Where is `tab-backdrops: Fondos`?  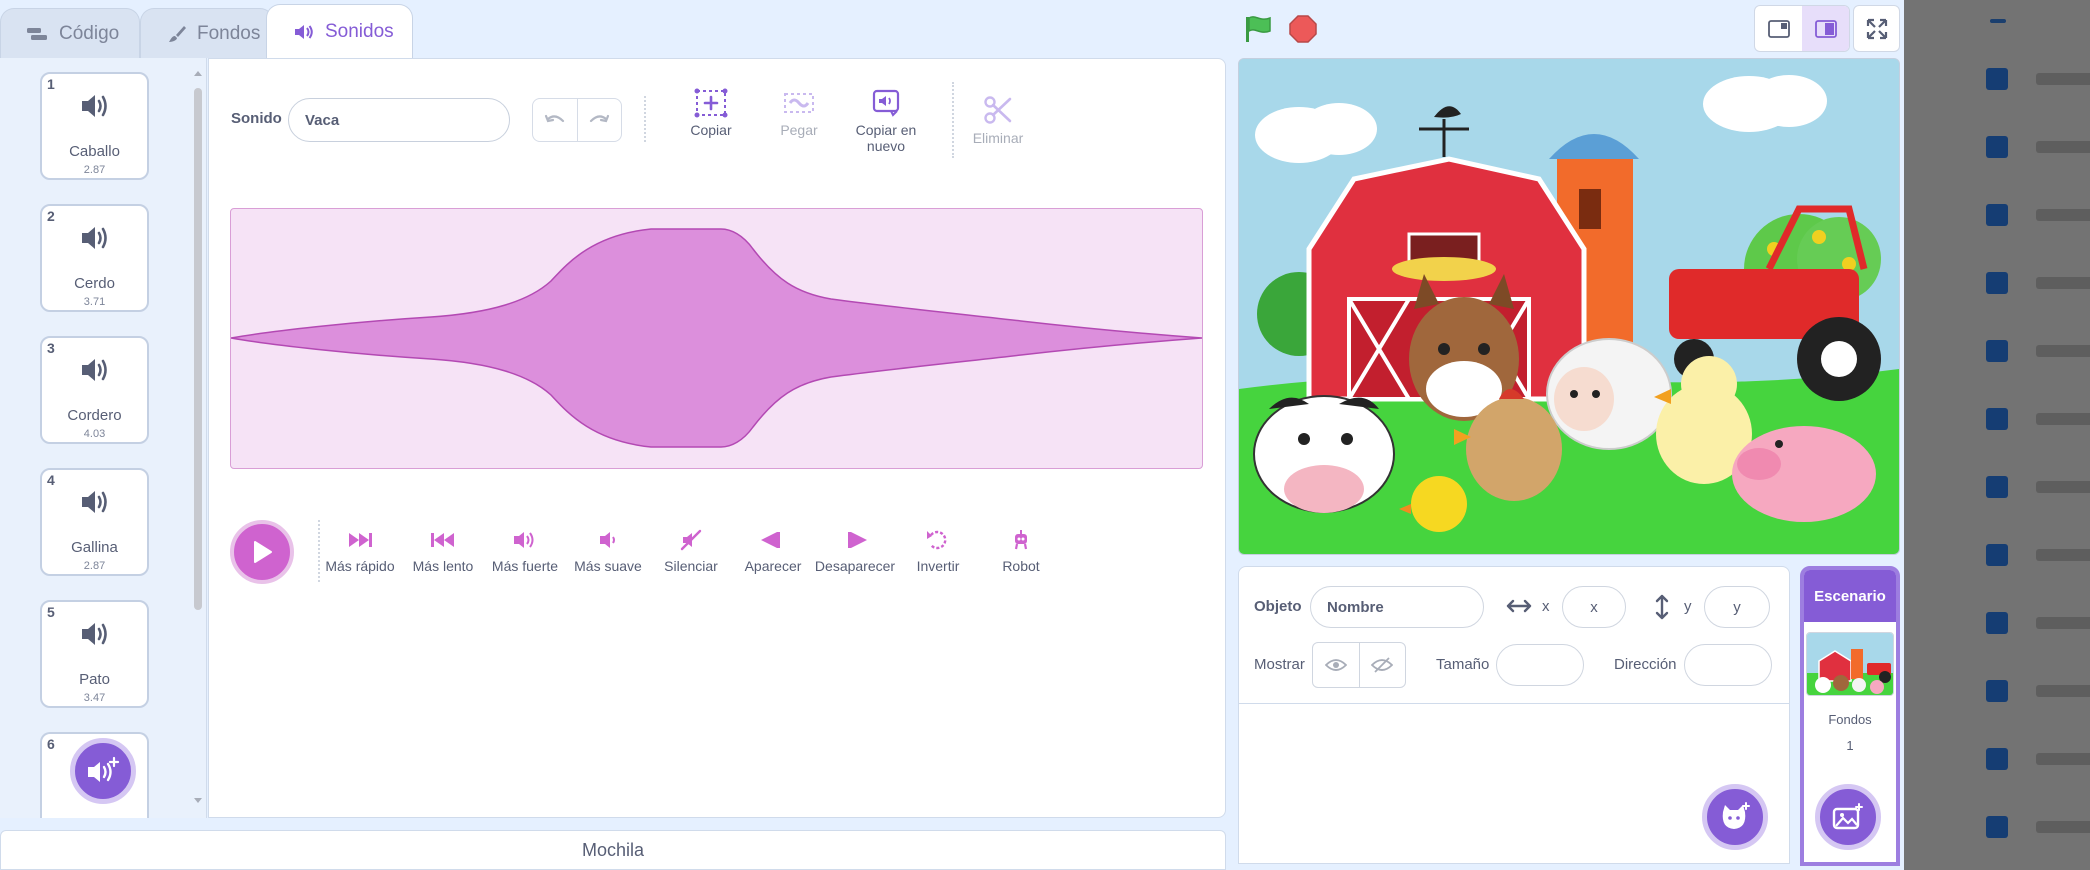
tab-backdrops: Fondos is located at coordinates (207, 33).